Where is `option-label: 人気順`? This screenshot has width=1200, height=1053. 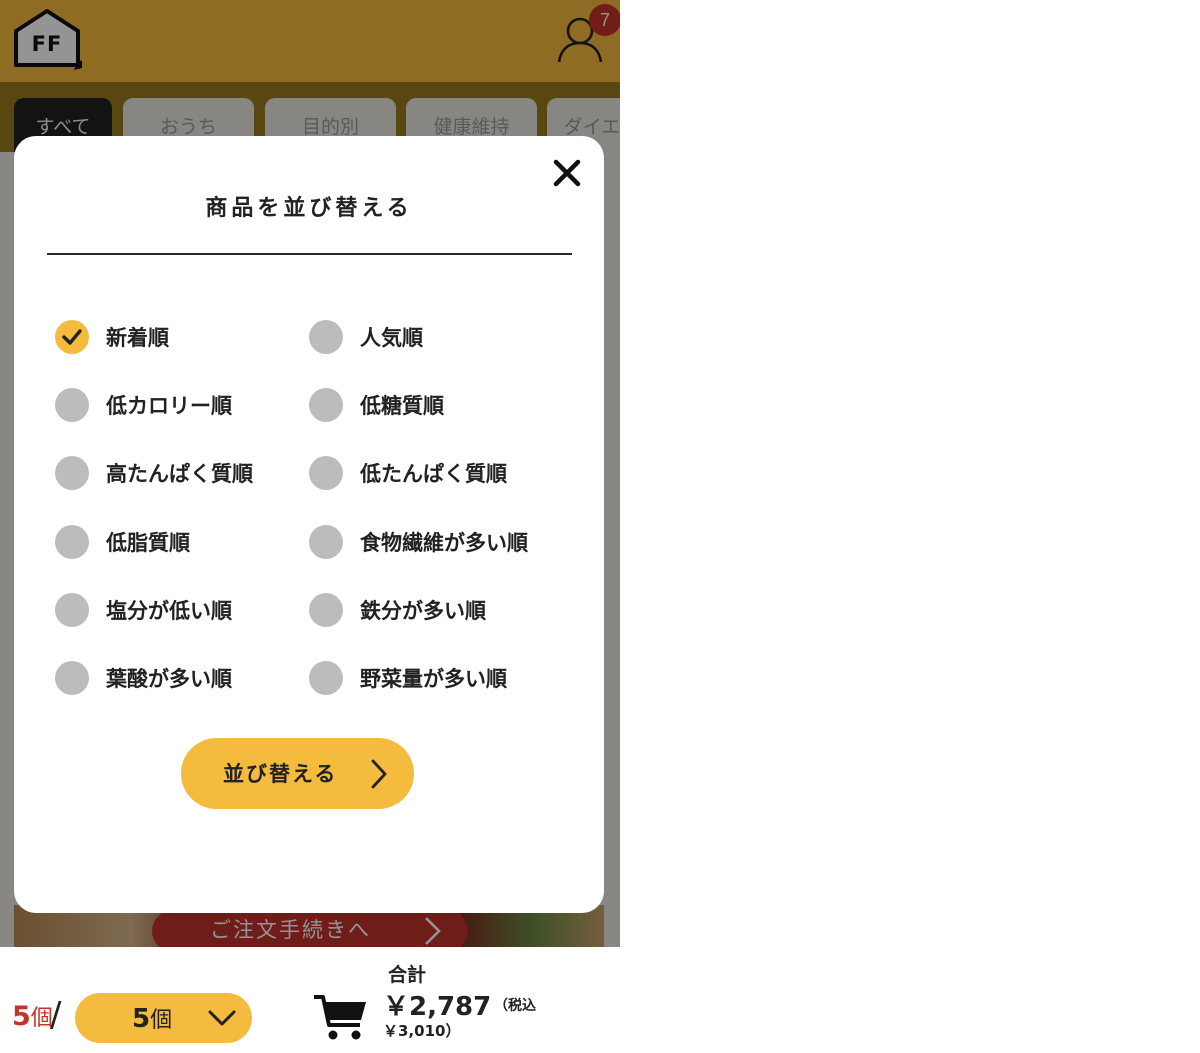 option-label: 人気順 is located at coordinates (391, 338).